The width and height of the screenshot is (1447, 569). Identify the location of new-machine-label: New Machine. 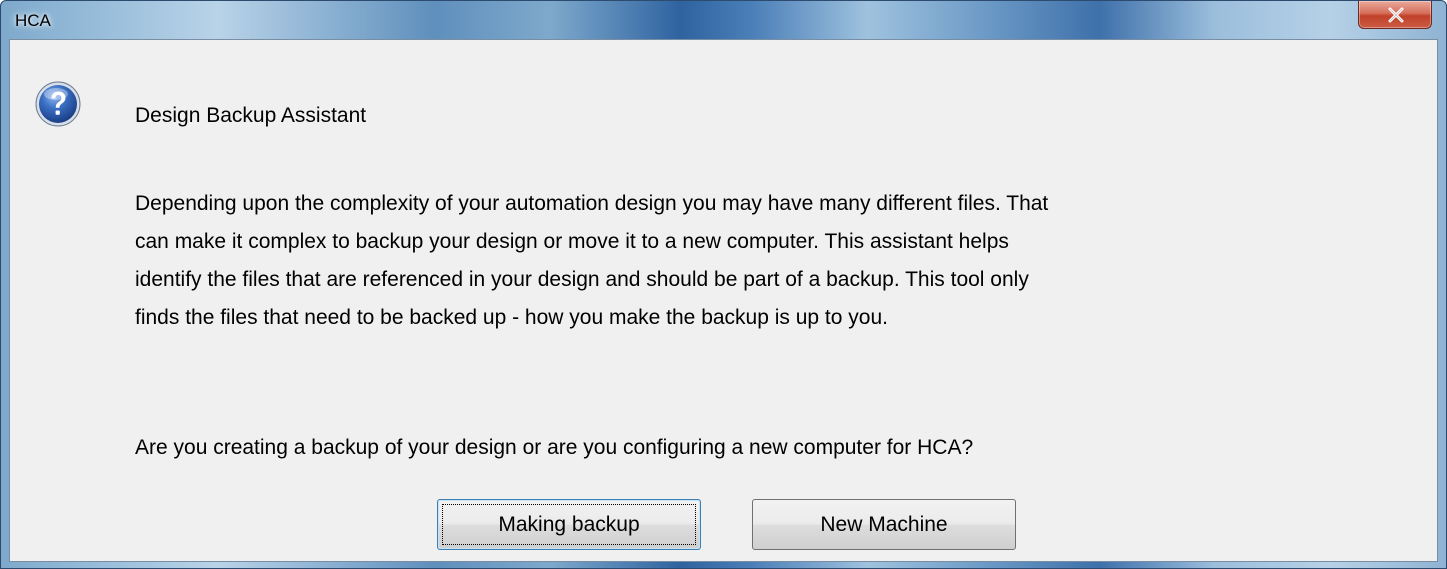
(884, 524).